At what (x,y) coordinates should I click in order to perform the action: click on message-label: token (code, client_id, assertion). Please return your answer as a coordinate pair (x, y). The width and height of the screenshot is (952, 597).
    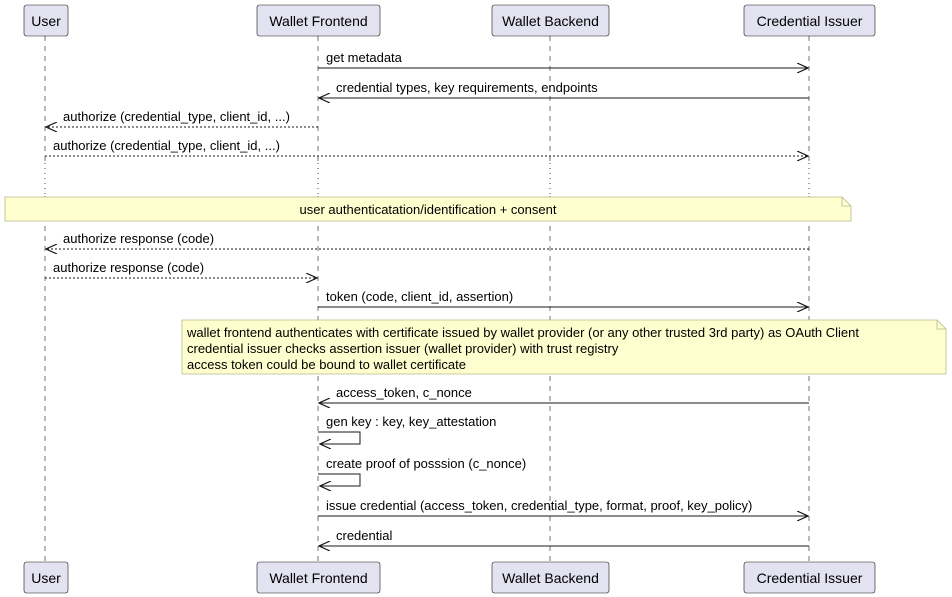
    Looking at the image, I should click on (419, 296).